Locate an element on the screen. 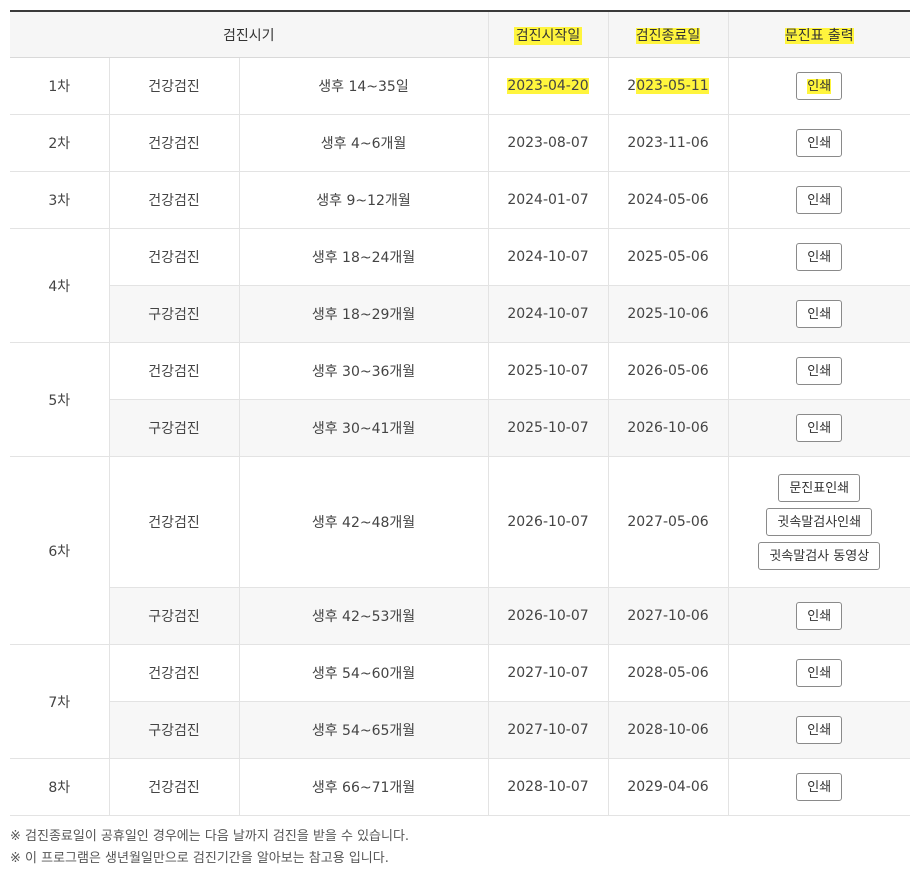 The width and height of the screenshot is (922, 876). age-range: 생후 66~71개월 is located at coordinates (363, 787).